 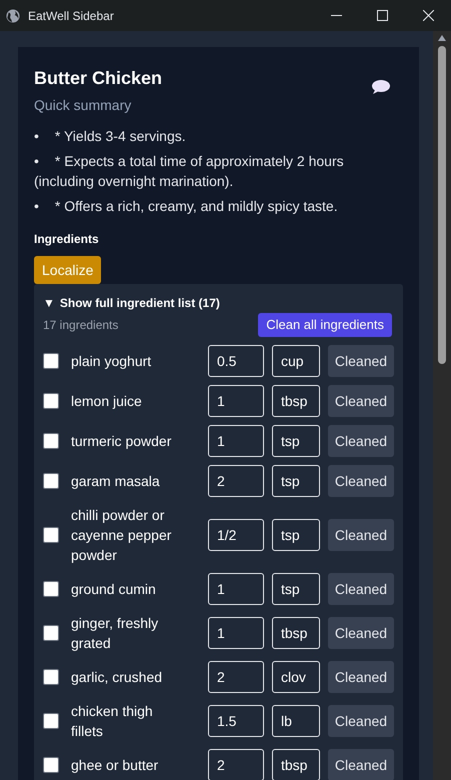 I want to click on ingredient-list-toggle: ▼ Show full ingredient list (17), so click(x=218, y=303).